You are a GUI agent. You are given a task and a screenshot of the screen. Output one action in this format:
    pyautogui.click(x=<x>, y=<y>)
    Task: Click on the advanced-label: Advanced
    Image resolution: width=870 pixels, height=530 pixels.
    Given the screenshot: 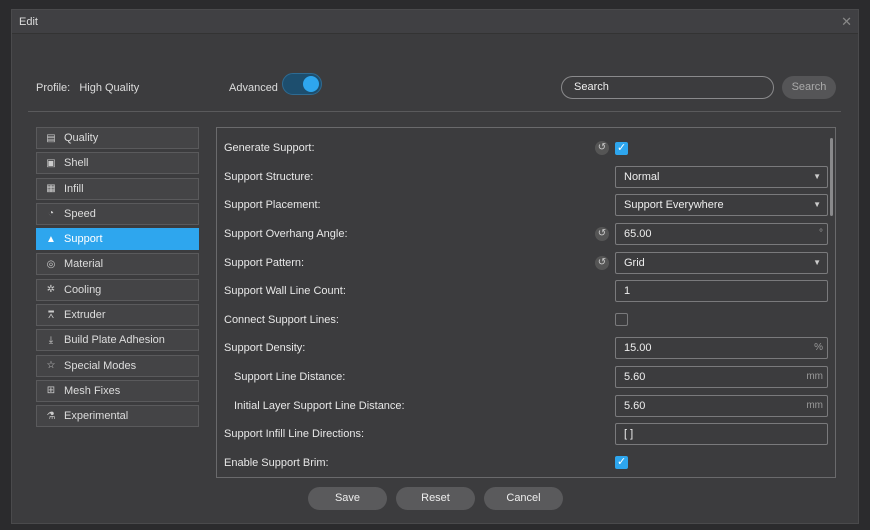 What is the action you would take?
    pyautogui.click(x=253, y=88)
    